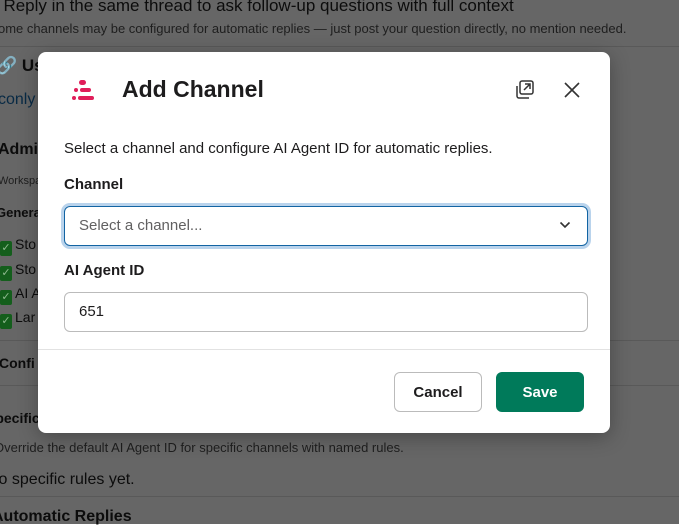 This screenshot has width=679, height=526. What do you see at coordinates (21, 181) in the screenshot?
I see `workspace-text: Workspa` at bounding box center [21, 181].